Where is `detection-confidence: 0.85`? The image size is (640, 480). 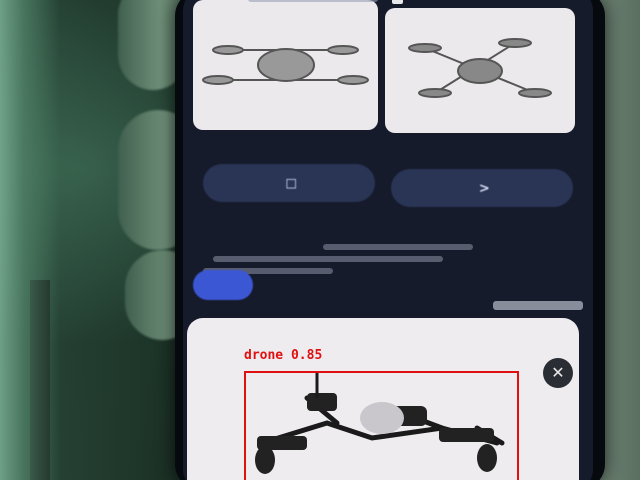
detection-confidence: 0.85 is located at coordinates (306, 355).